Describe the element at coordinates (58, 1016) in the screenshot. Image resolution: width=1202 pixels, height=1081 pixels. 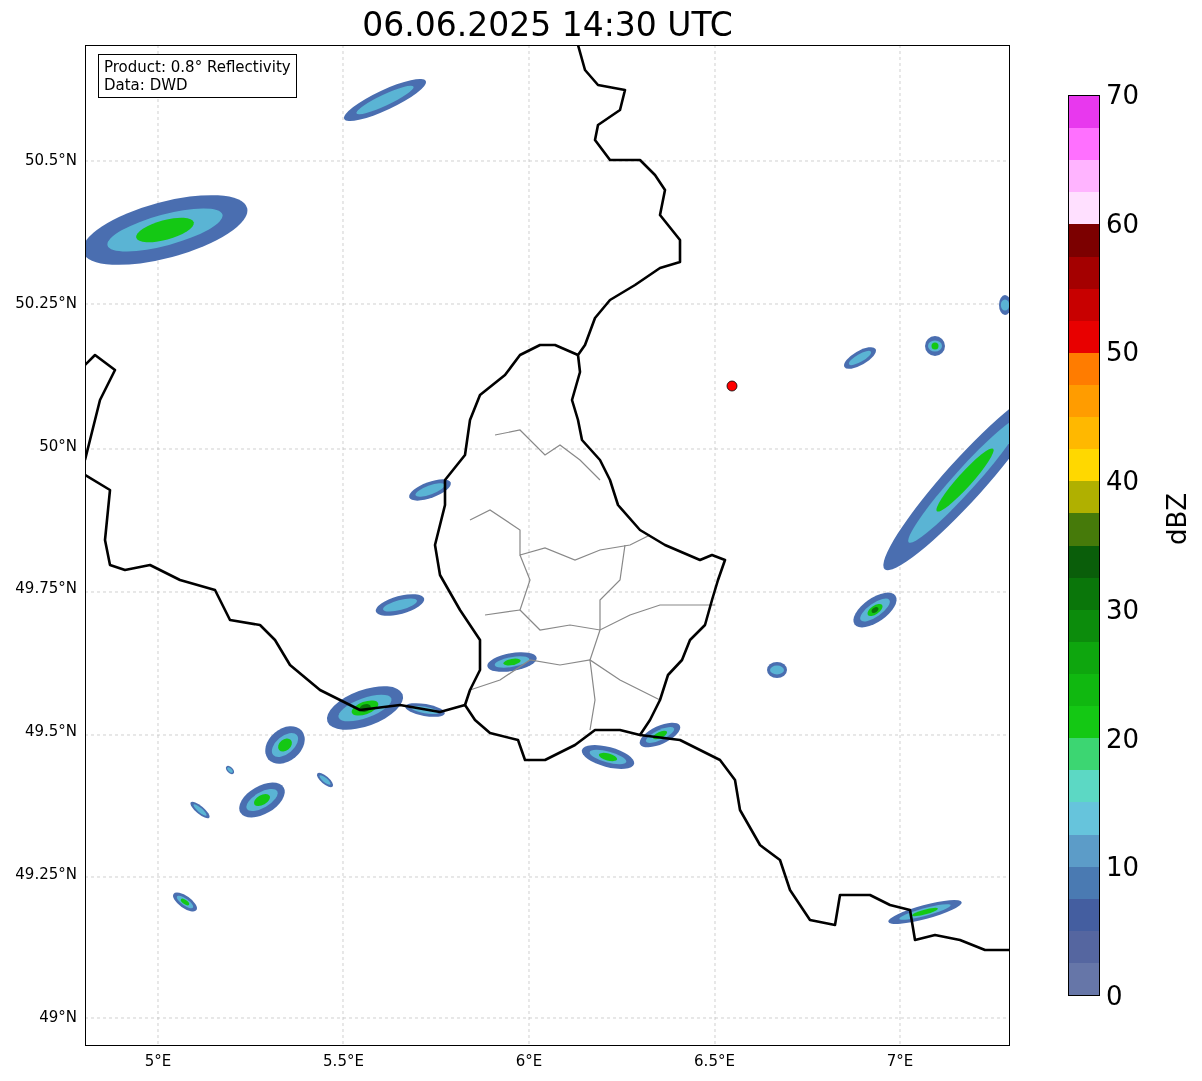
I see `latitude-label: 49°N` at that location.